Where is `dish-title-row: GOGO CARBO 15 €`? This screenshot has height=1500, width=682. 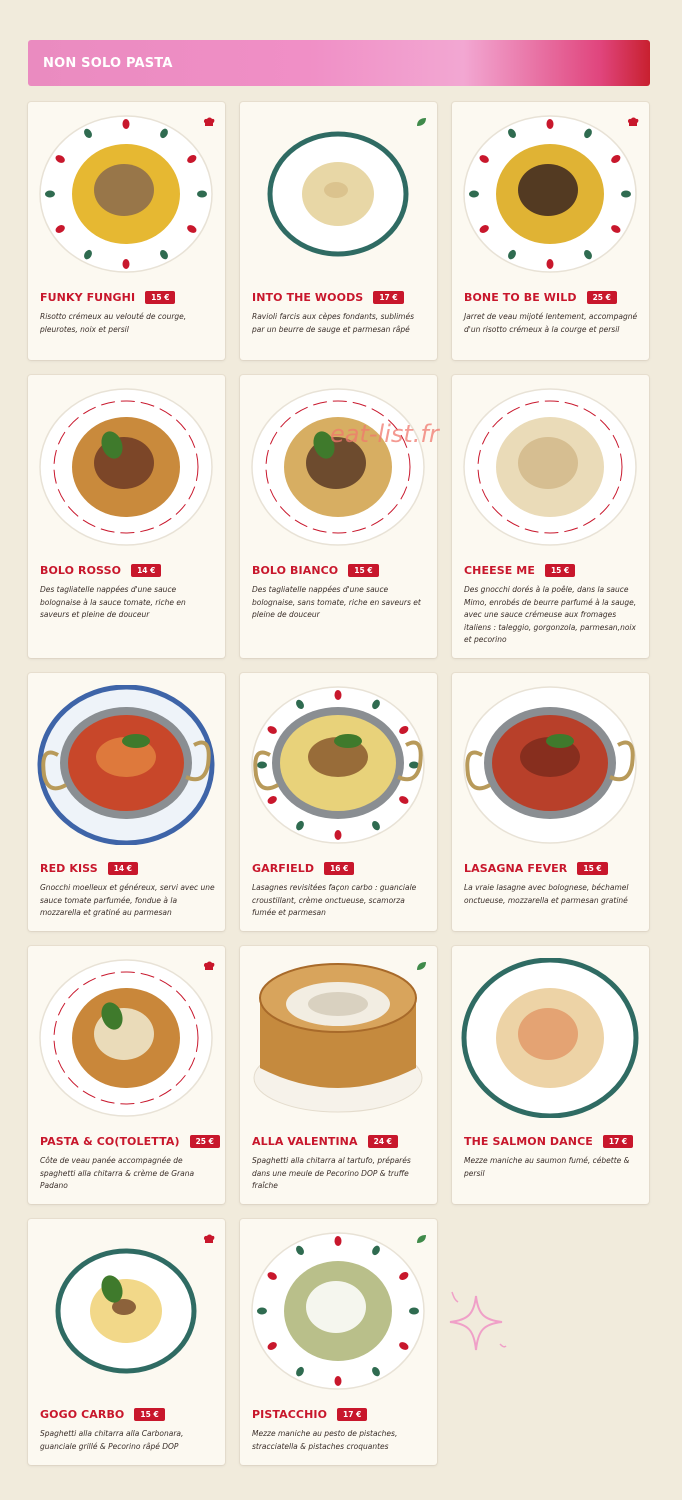
dish-title-row: GOGO CARBO 15 € is located at coordinates (102, 1414).